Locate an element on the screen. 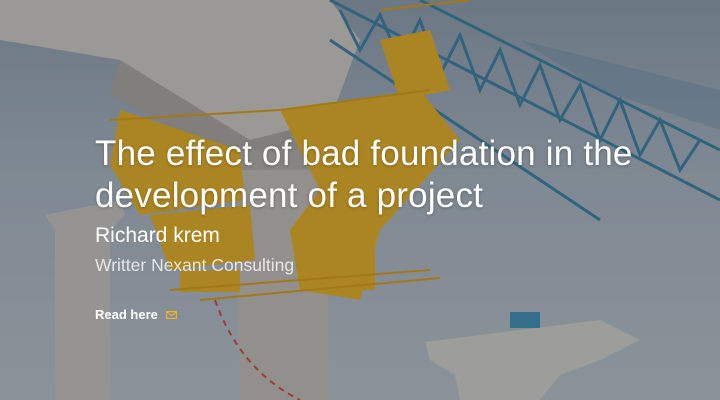 The image size is (720, 400). mail-icon is located at coordinates (171, 314).